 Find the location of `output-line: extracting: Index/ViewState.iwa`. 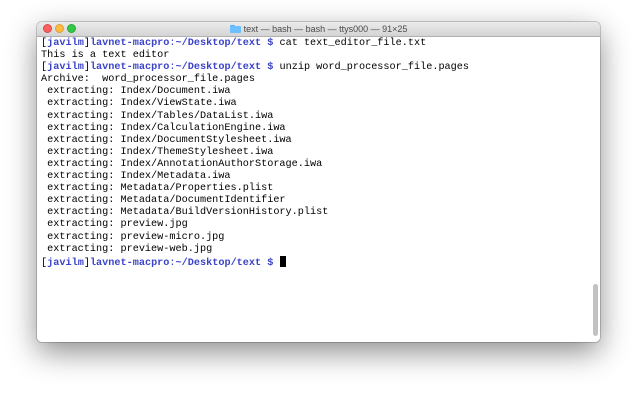

output-line: extracting: Index/ViewState.iwa is located at coordinates (139, 104).